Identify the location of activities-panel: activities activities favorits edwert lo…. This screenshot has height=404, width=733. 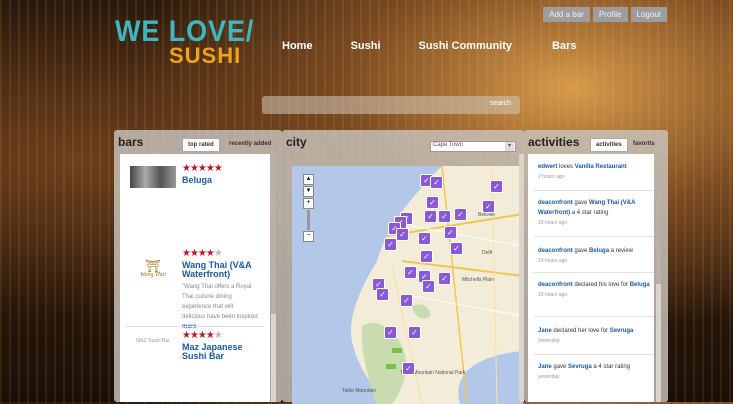
(596, 266).